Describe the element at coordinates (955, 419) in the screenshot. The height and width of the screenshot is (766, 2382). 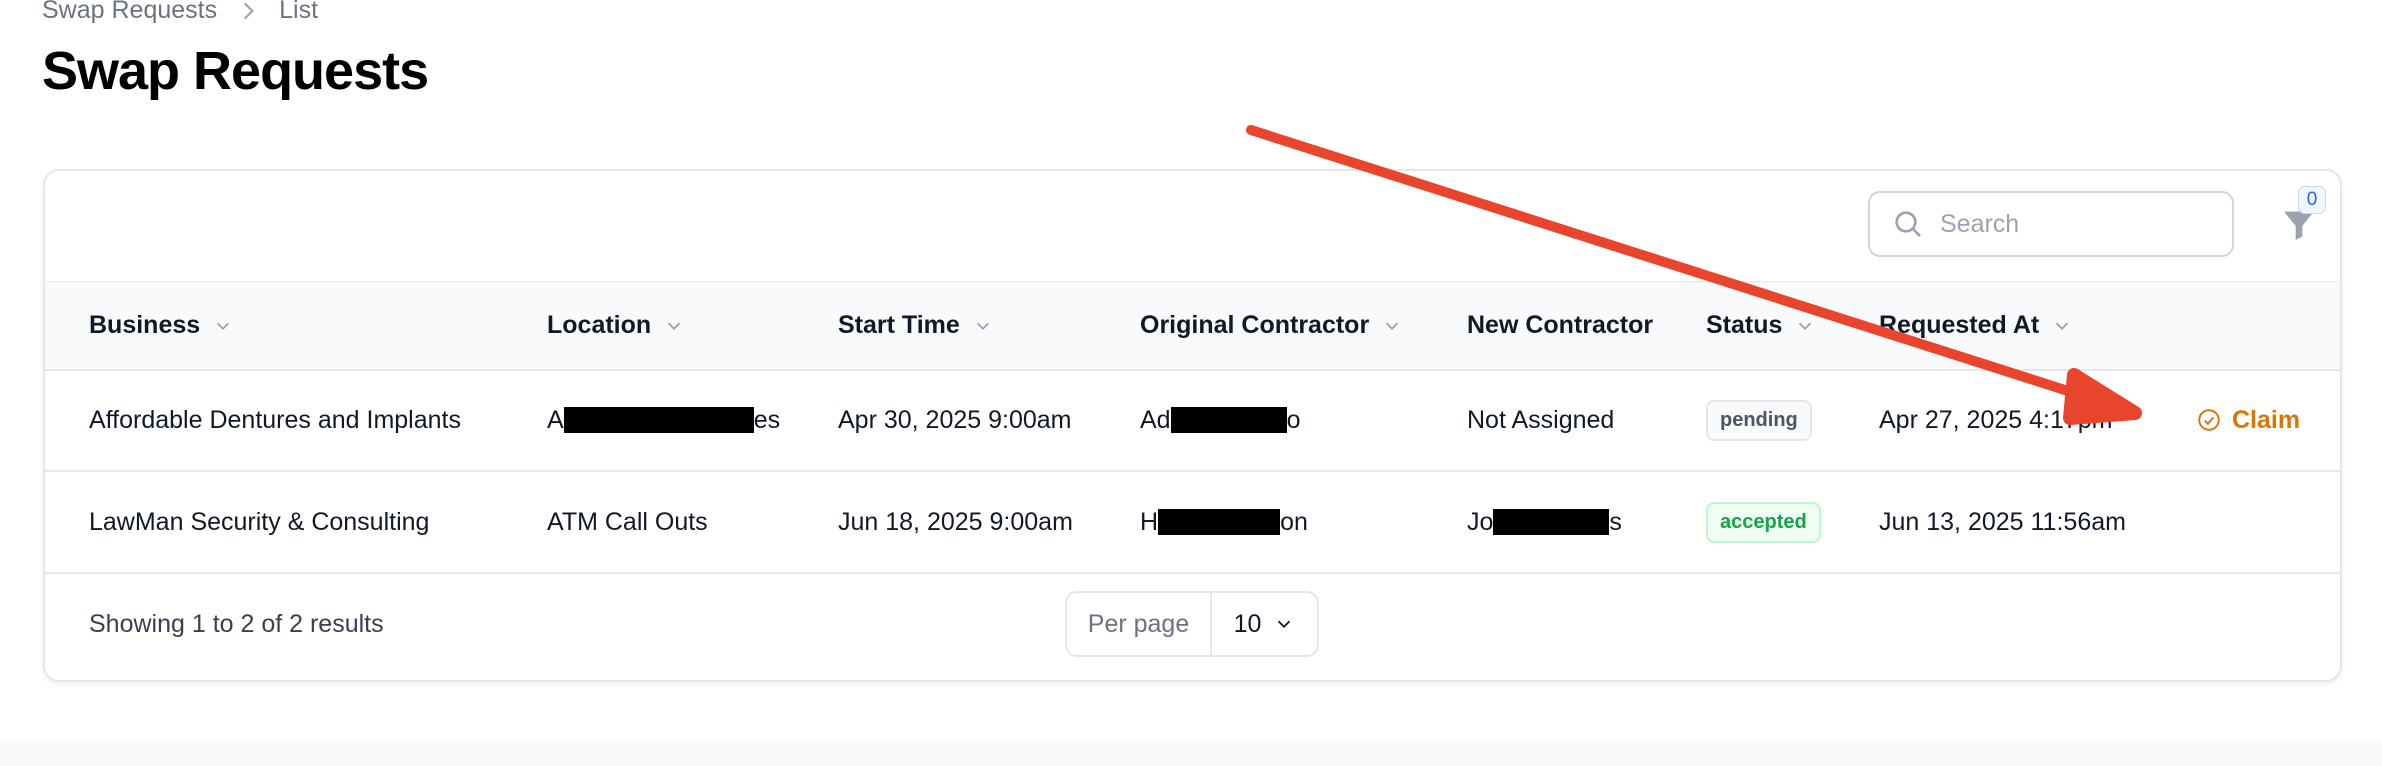
I see `cell-start-time: Apr 30, 2025 9:00am` at that location.